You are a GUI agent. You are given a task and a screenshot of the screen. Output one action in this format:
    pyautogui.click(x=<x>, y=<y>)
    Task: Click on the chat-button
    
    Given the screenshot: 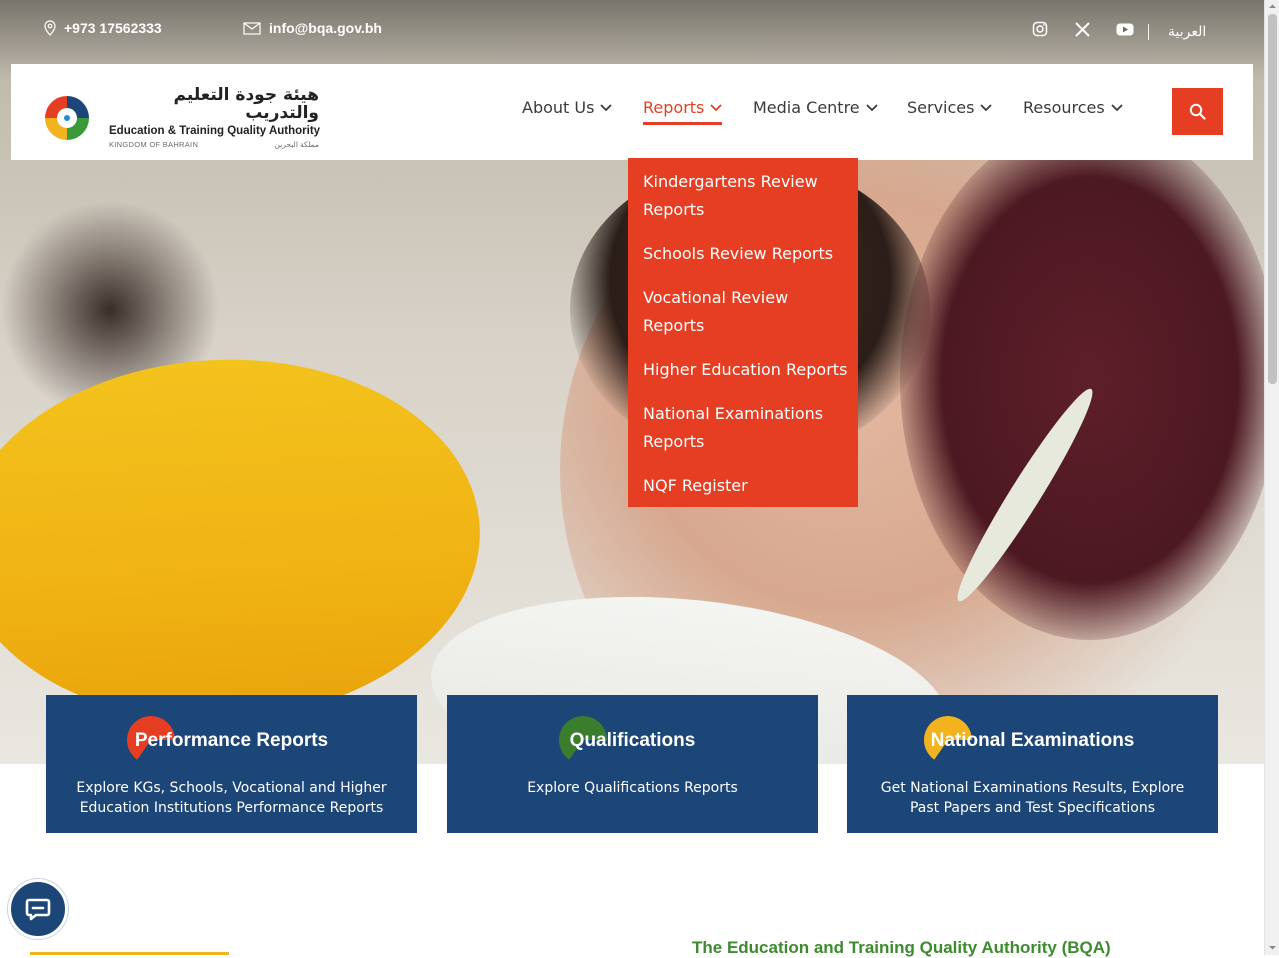 What is the action you would take?
    pyautogui.click(x=38, y=909)
    